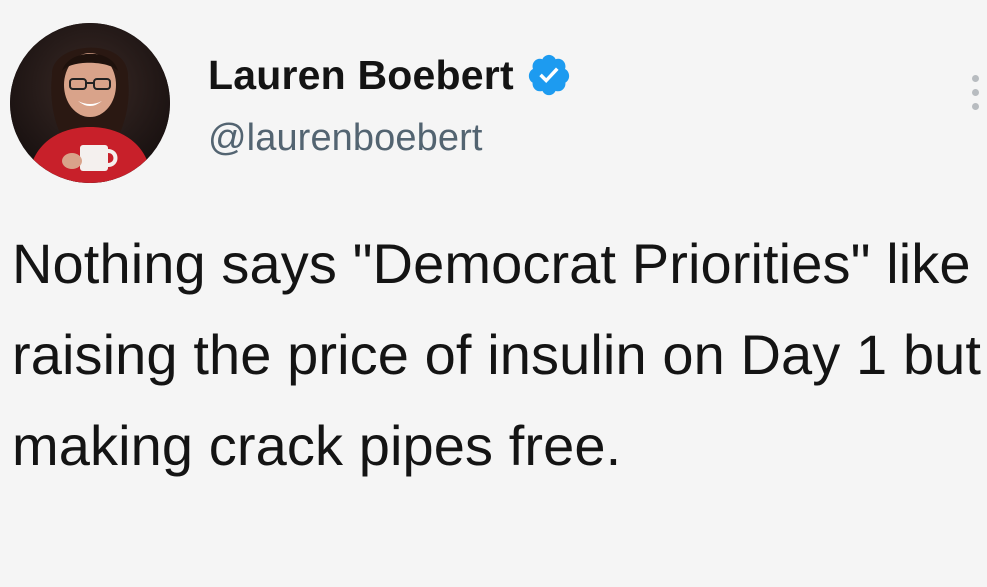 This screenshot has height=587, width=987. I want to click on more-options-icon, so click(975, 95).